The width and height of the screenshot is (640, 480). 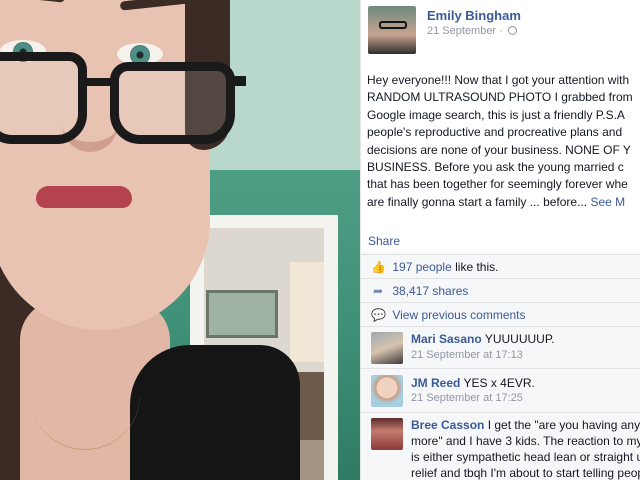 I want to click on post-date: 21 September, so click(x=461, y=31).